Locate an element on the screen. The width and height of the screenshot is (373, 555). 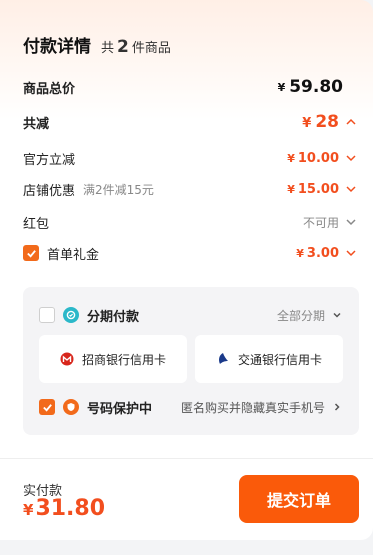
first-order-label: 首单礼金 is located at coordinates (73, 255).